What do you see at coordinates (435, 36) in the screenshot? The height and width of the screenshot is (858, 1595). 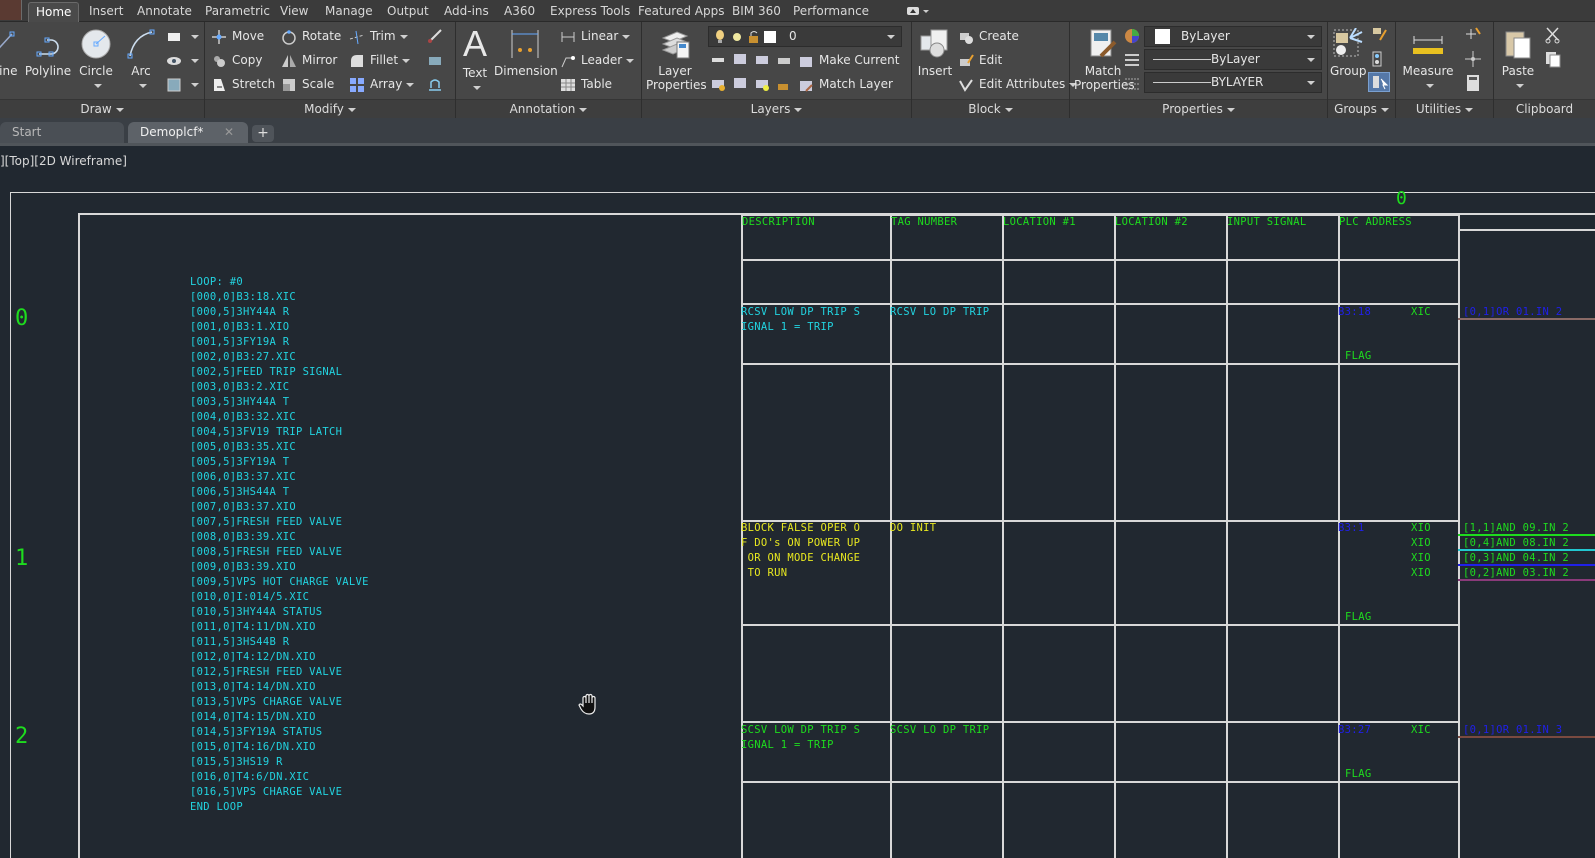 I see `erase-icon` at bounding box center [435, 36].